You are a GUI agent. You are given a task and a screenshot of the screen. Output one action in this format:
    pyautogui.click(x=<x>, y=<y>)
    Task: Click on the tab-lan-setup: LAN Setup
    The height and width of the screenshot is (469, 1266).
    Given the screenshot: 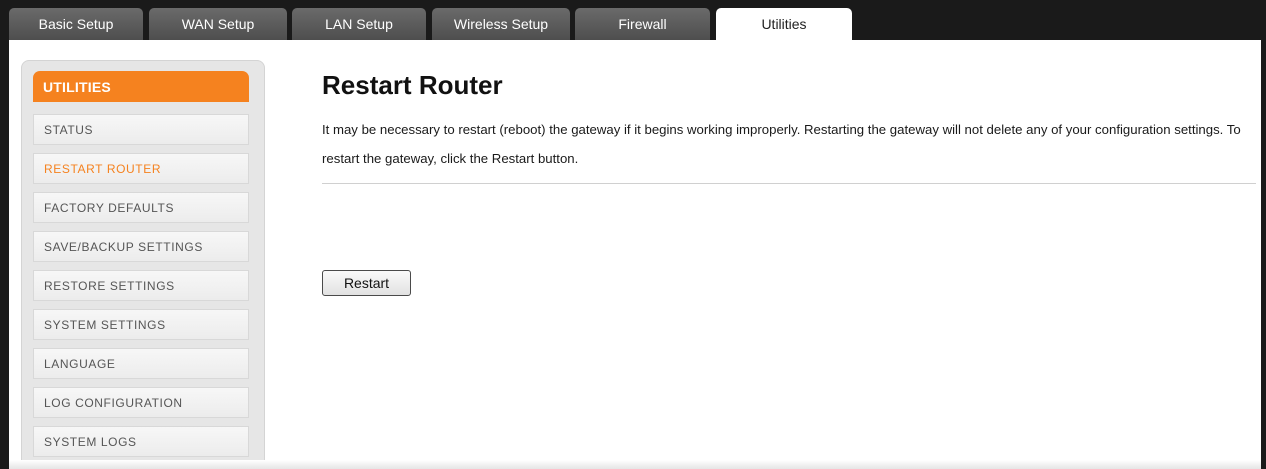 What is the action you would take?
    pyautogui.click(x=359, y=24)
    